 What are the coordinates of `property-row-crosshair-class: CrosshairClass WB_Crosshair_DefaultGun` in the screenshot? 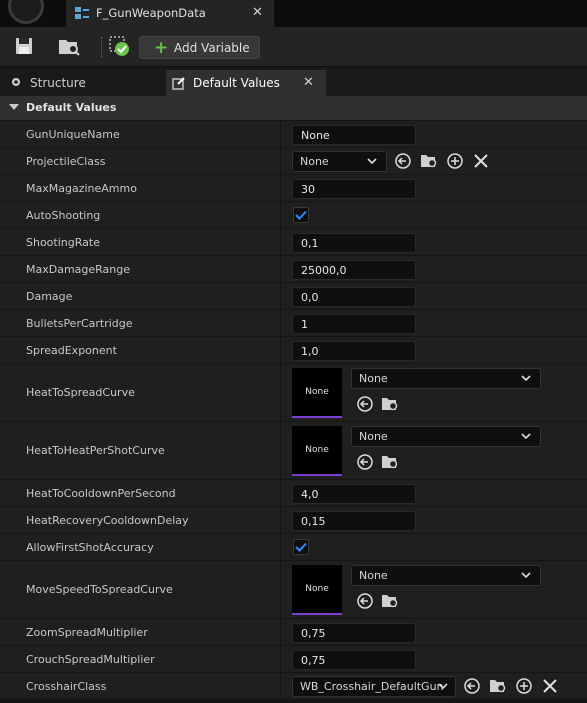 It's located at (293, 686).